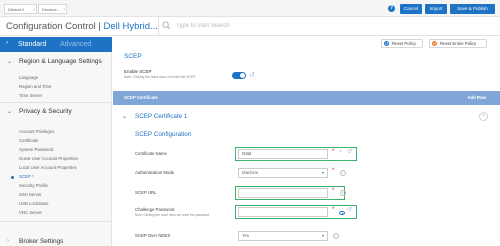 This screenshot has height=246, width=500. I want to click on sidebar-section-region: ⌄ Region & Language Settings, so click(56, 62).